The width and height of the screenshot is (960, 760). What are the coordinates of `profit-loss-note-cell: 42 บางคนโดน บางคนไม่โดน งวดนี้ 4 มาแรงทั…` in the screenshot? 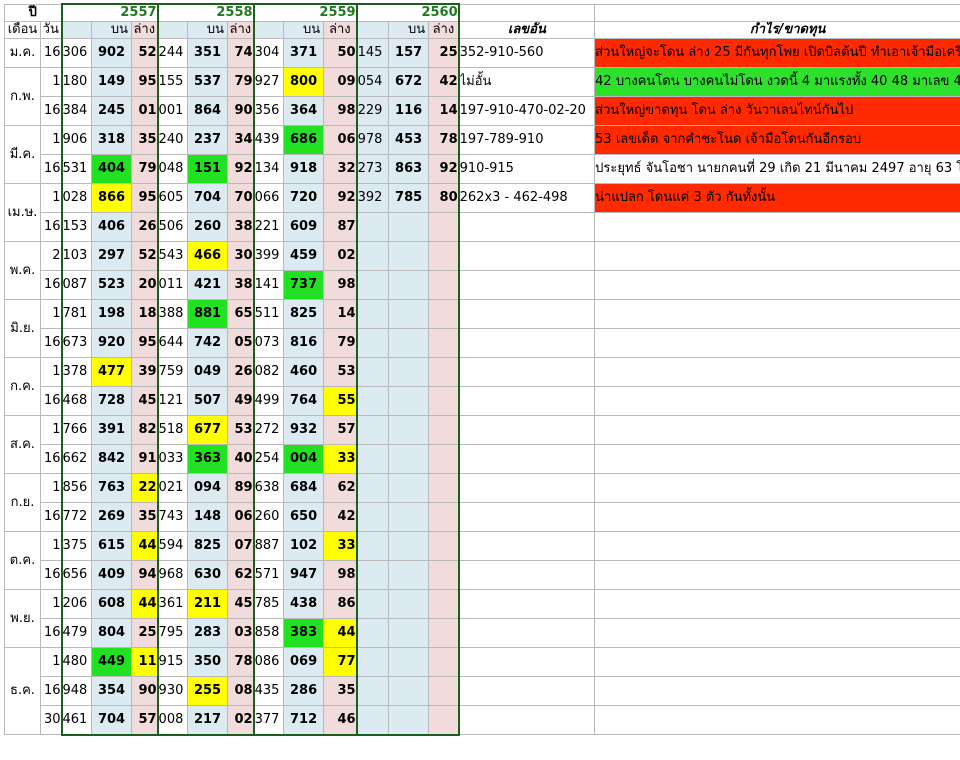 It's located at (777, 82).